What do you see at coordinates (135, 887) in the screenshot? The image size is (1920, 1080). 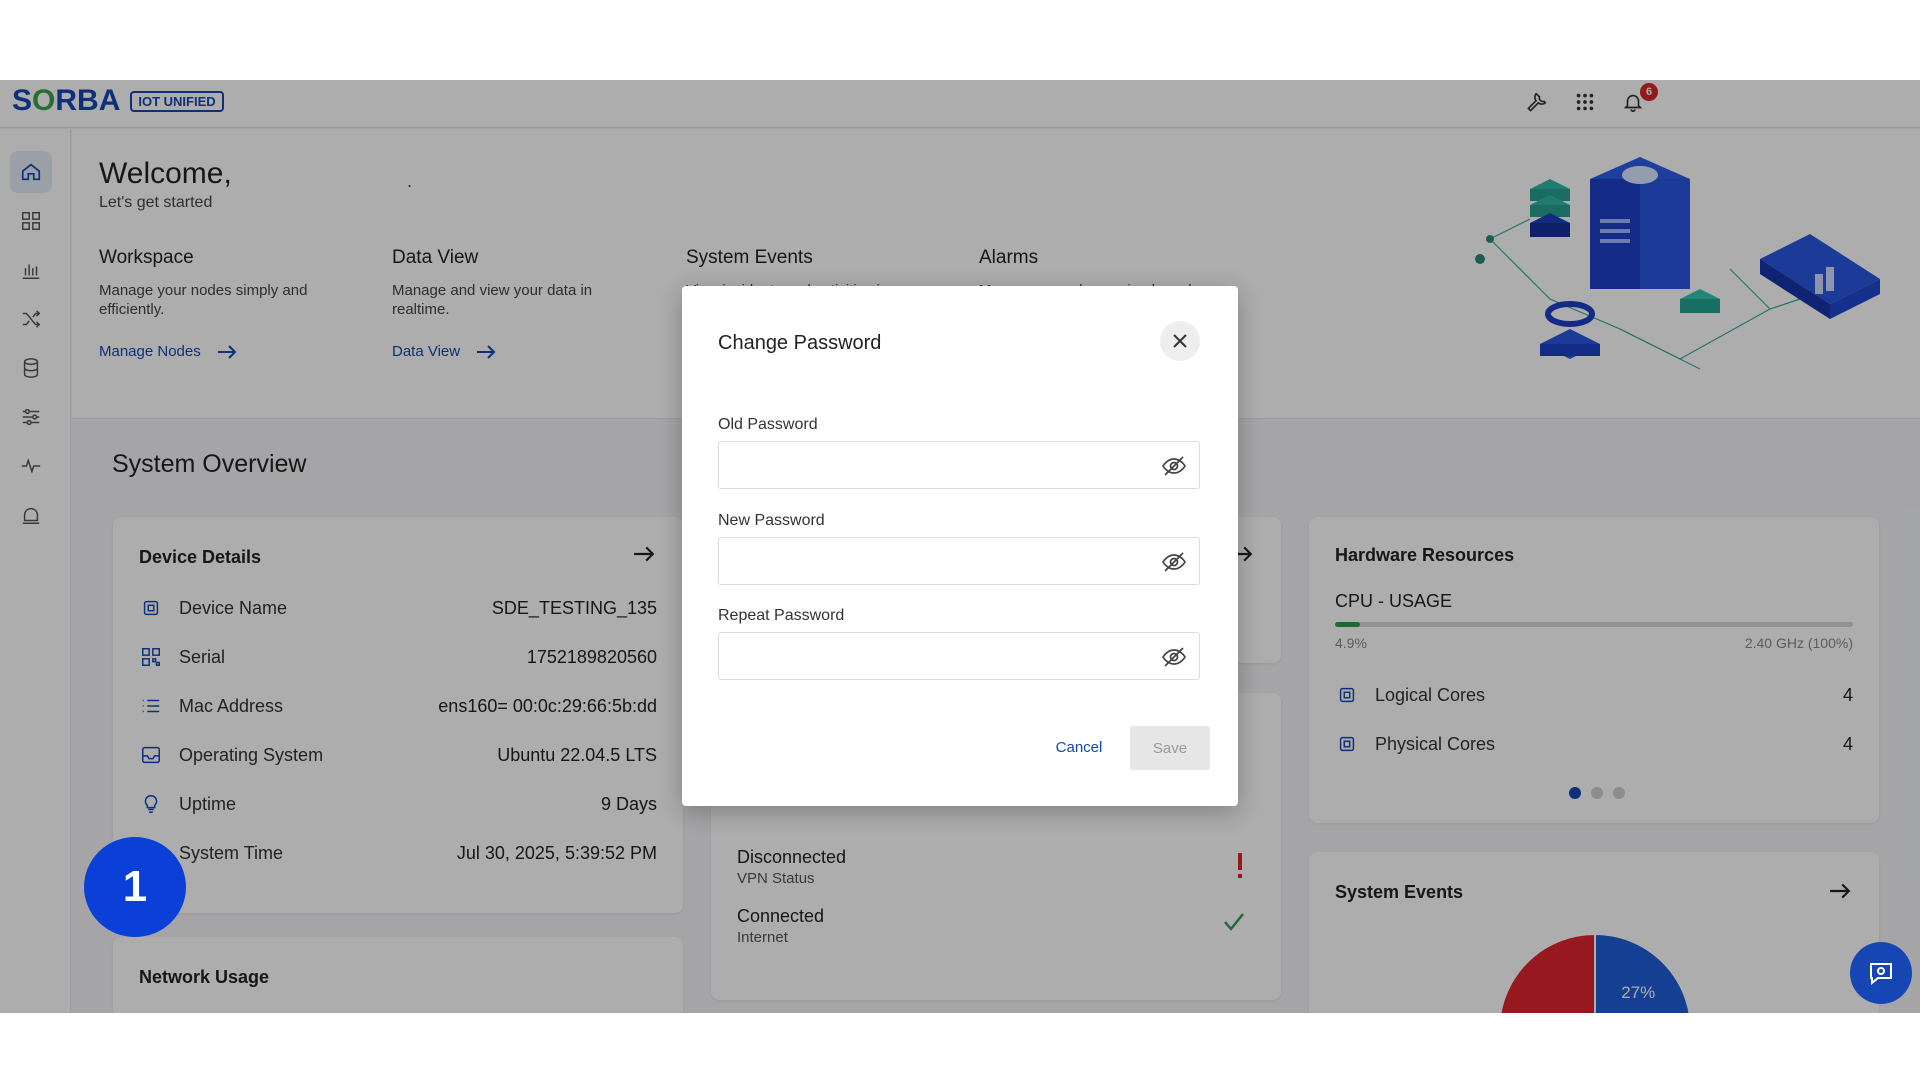 I see `step-number-badge: 1` at bounding box center [135, 887].